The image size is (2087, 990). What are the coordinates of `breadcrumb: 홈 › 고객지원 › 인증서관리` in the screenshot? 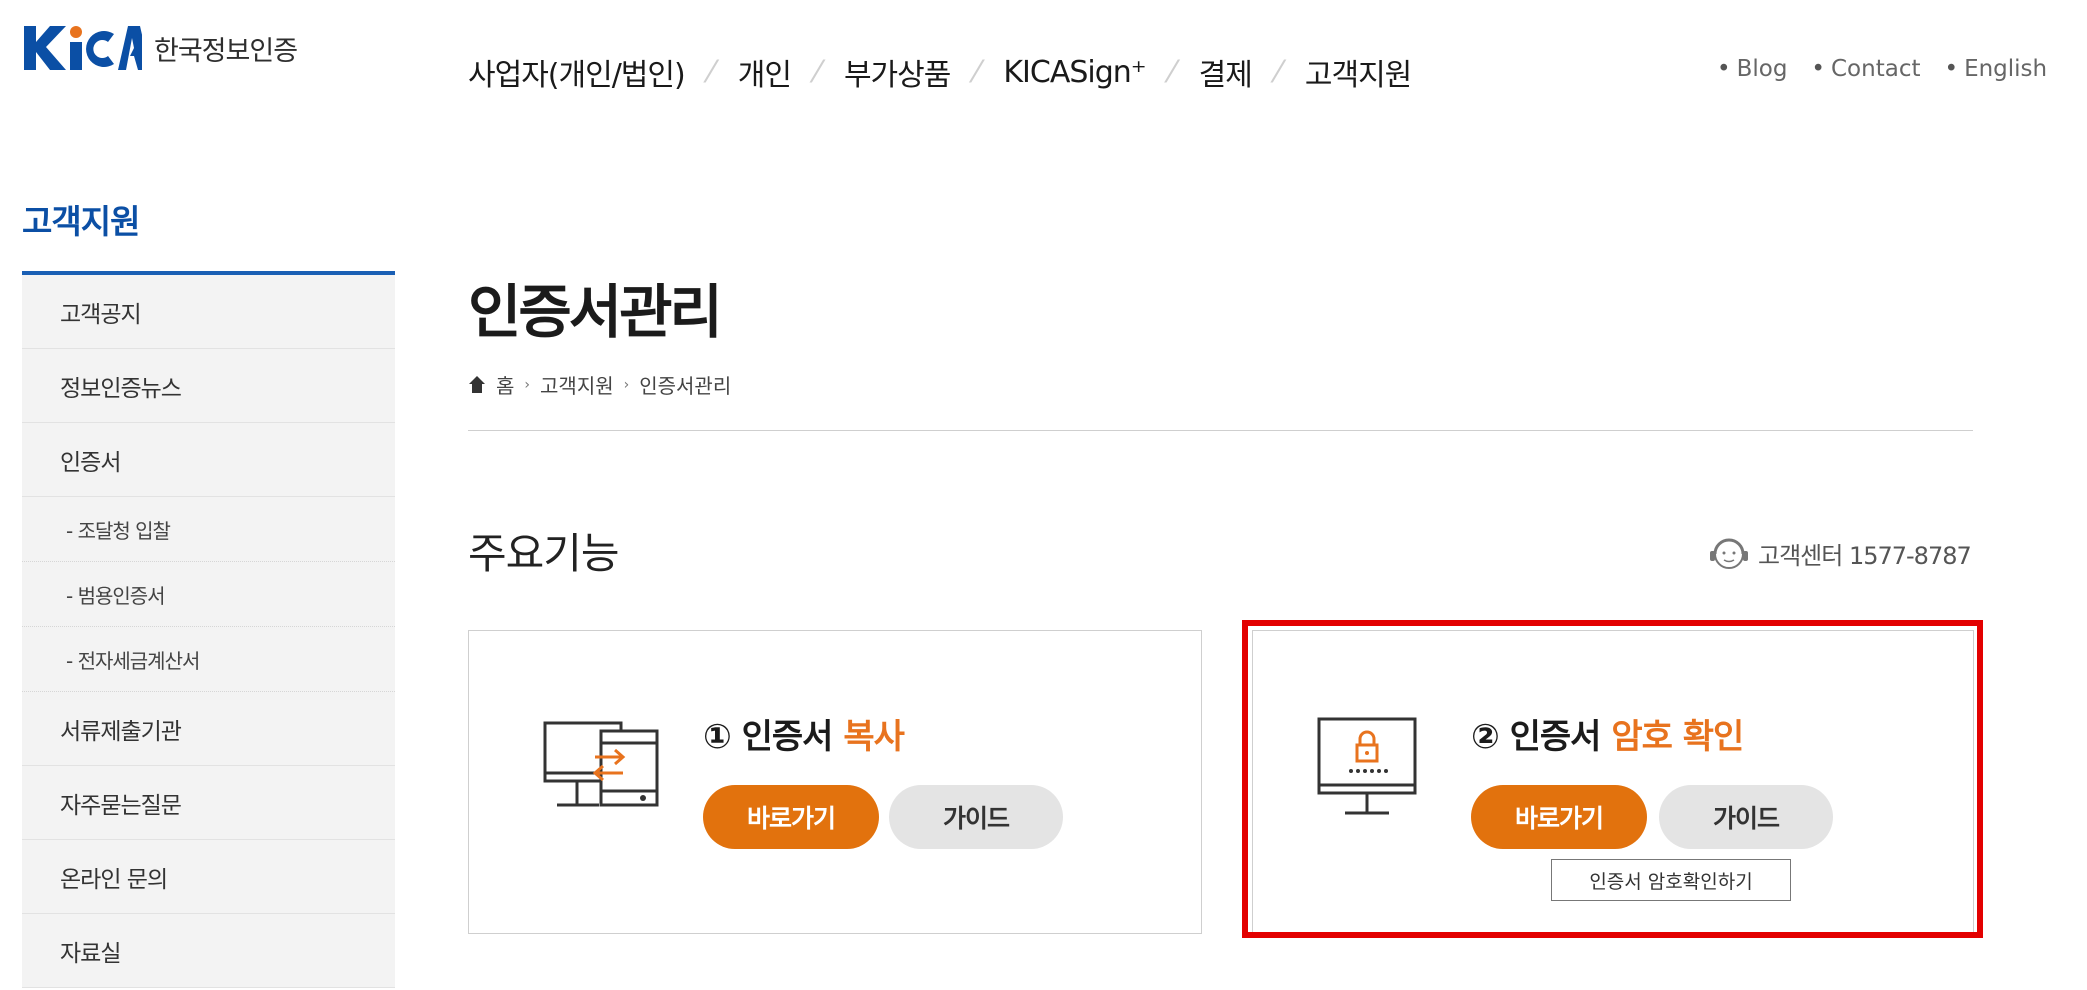 It's located at (599, 384).